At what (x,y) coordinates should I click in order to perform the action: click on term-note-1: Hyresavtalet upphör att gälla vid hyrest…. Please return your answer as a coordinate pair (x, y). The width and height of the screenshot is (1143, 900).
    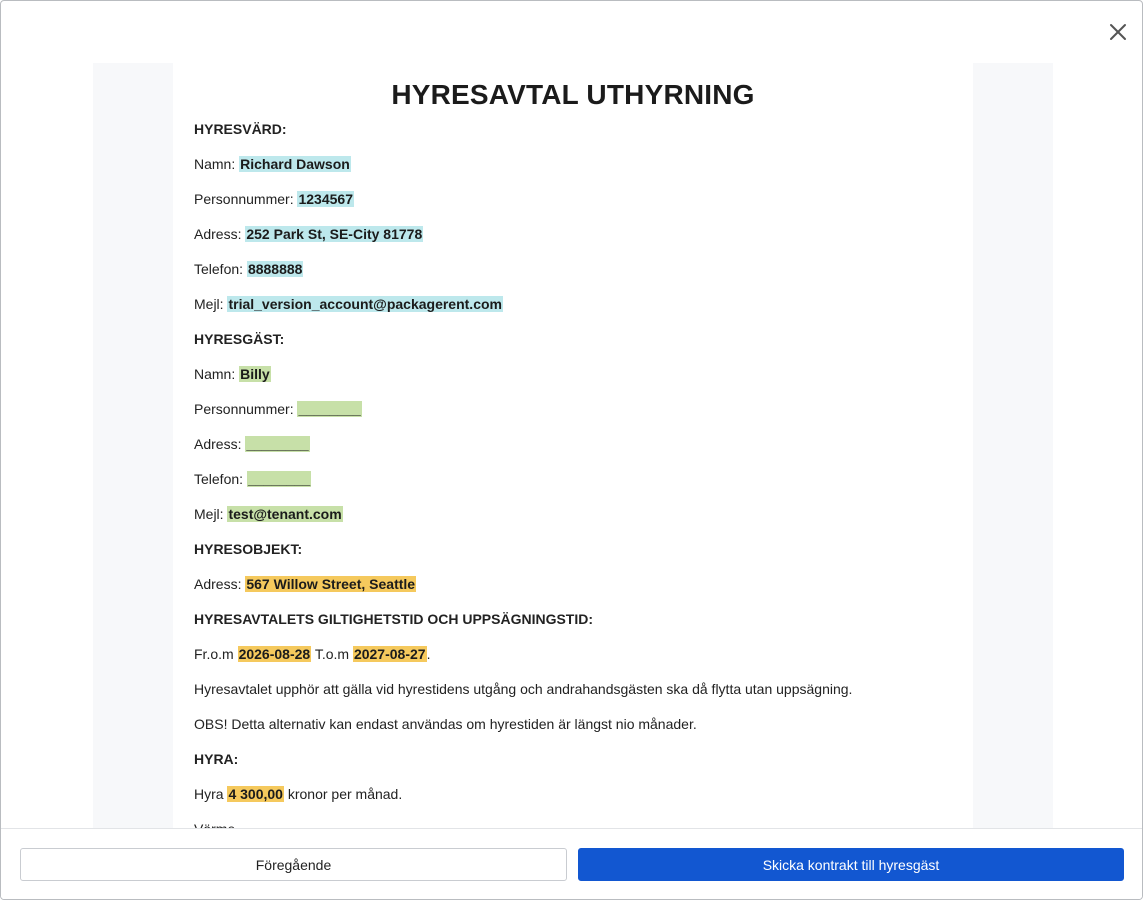
    Looking at the image, I should click on (523, 689).